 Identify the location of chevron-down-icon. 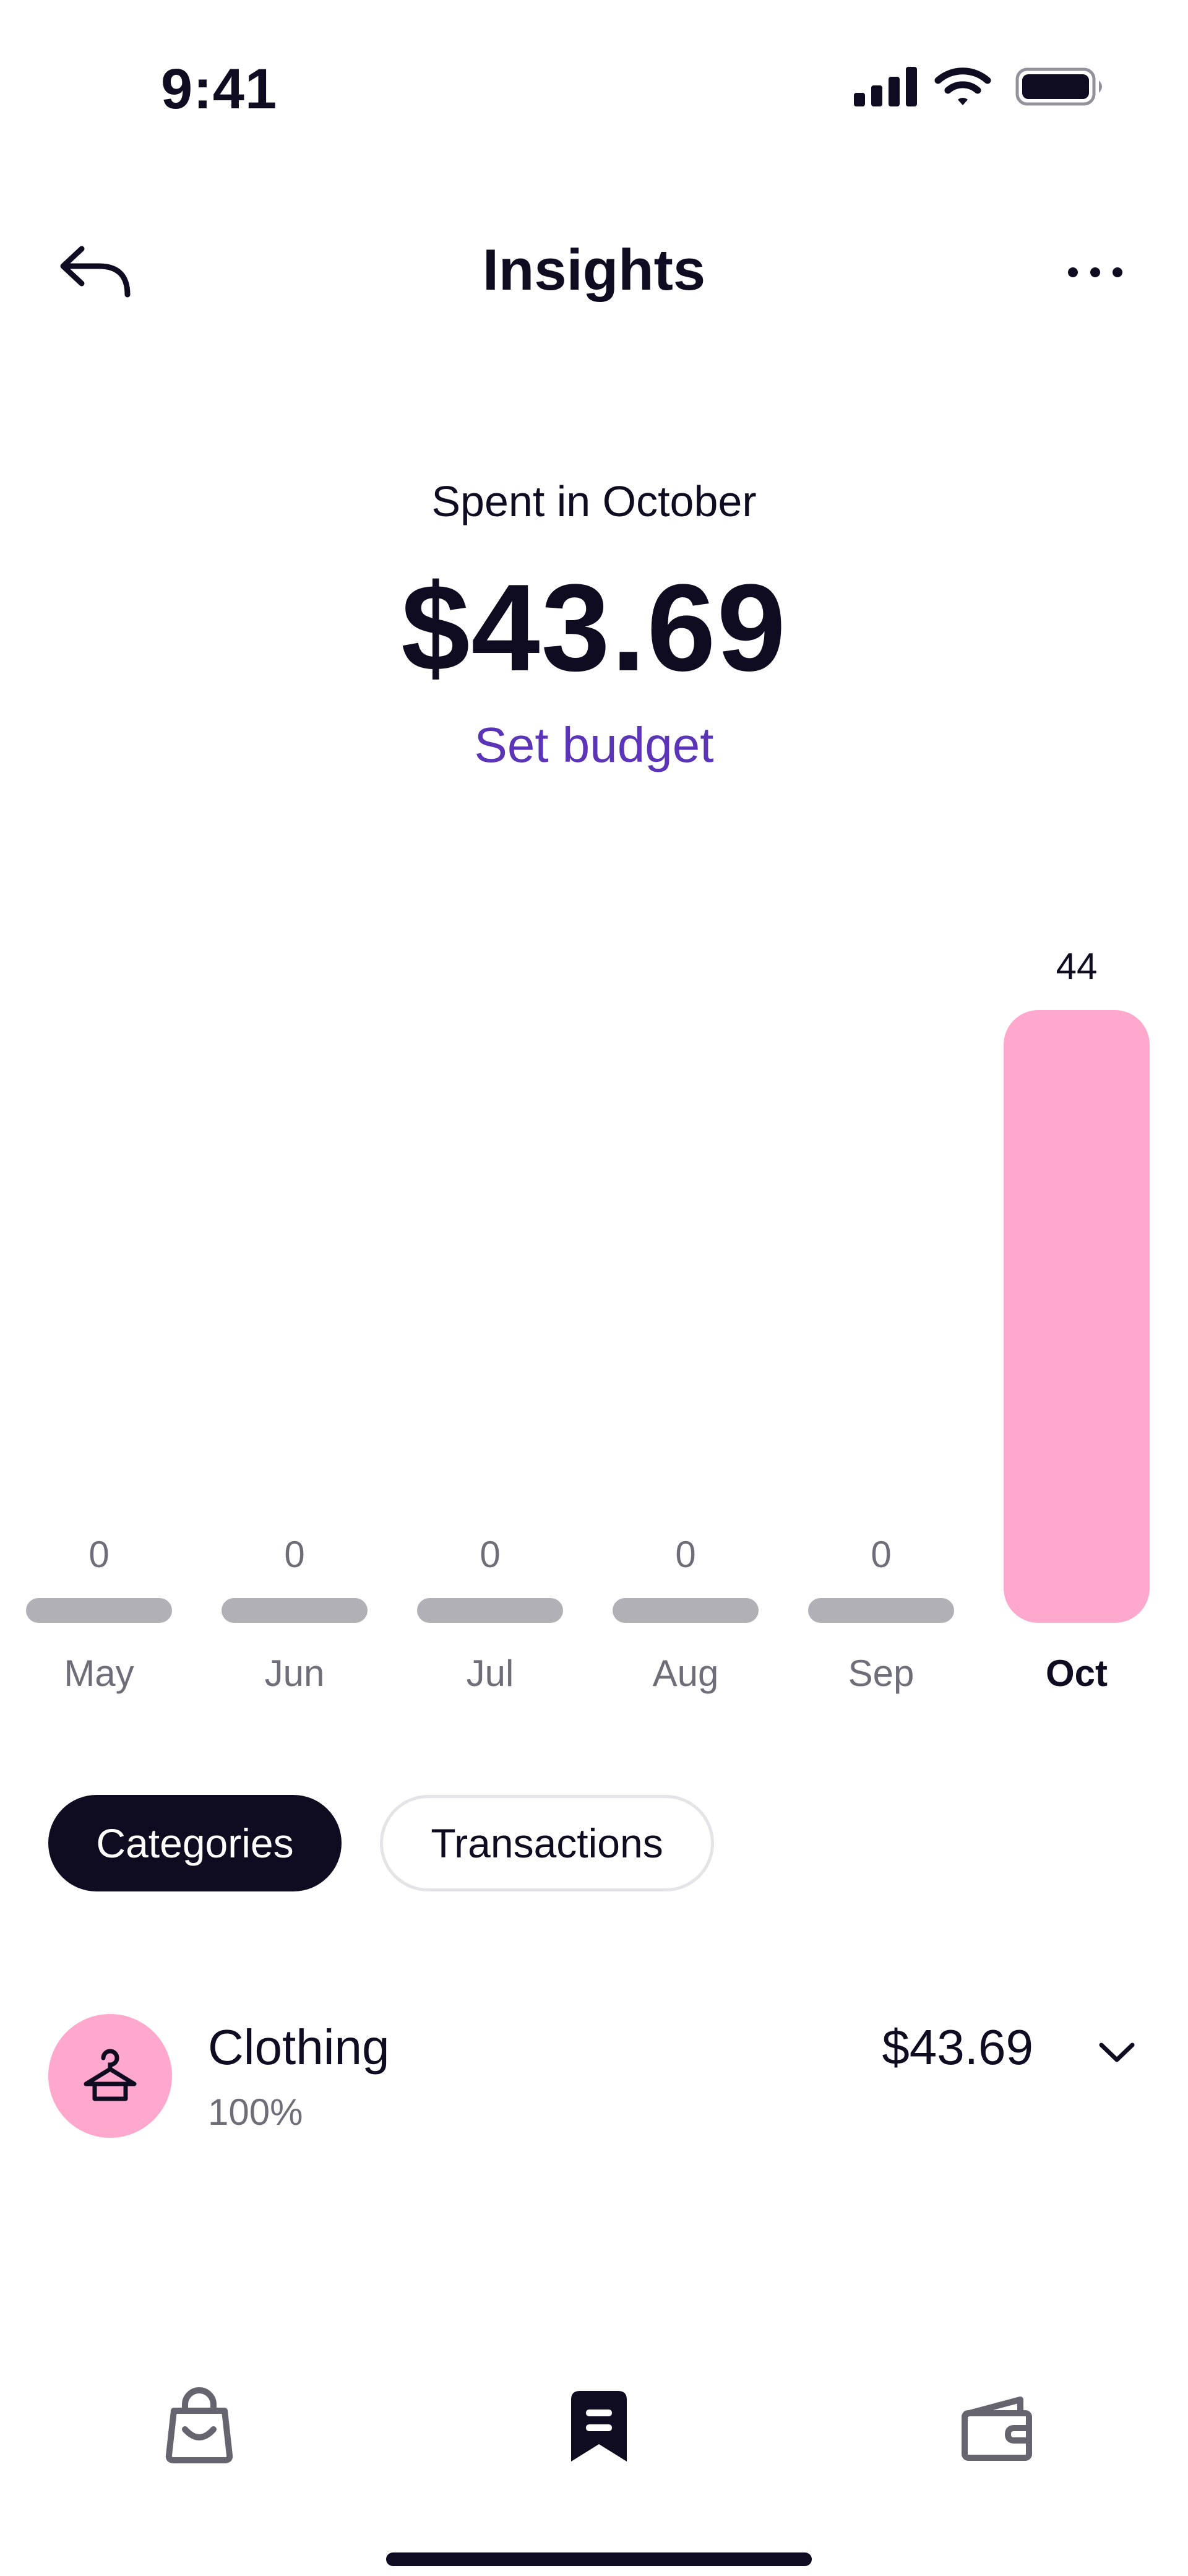
(1117, 2052).